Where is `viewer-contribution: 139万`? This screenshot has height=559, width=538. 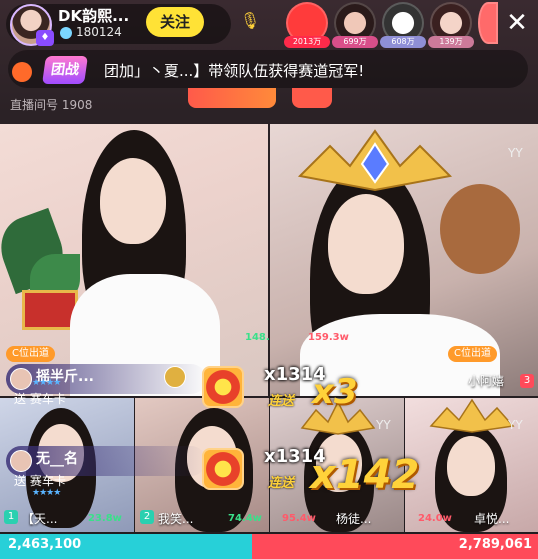 viewer-contribution: 139万 is located at coordinates (451, 42).